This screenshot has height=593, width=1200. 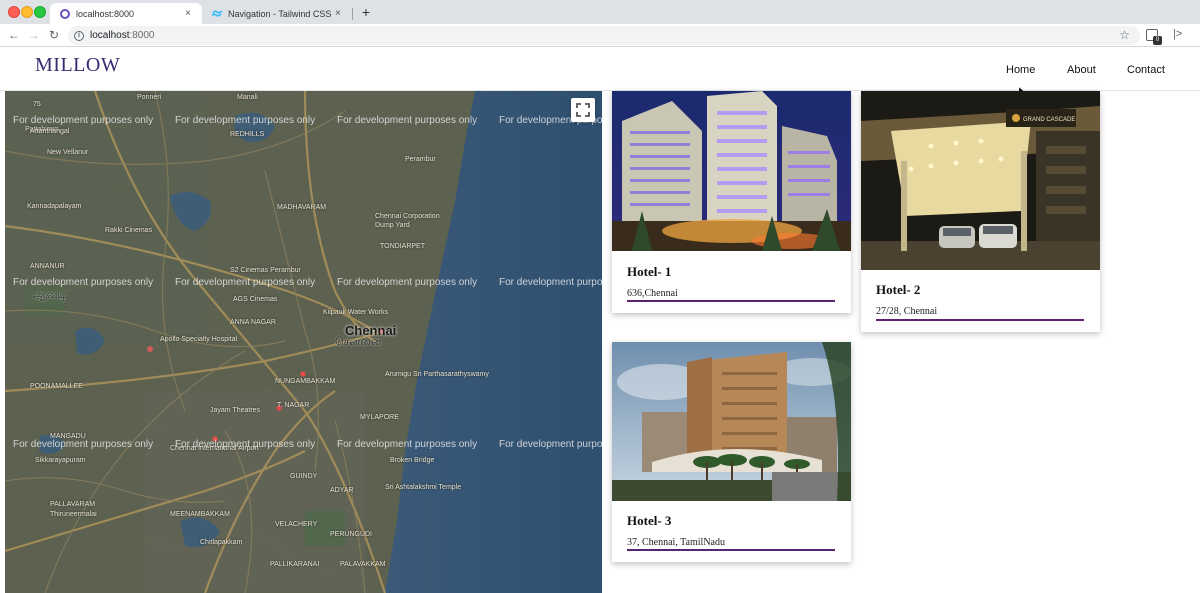 I want to click on map-label-apollo: Apollo Specialty Hospital, so click(x=199, y=339).